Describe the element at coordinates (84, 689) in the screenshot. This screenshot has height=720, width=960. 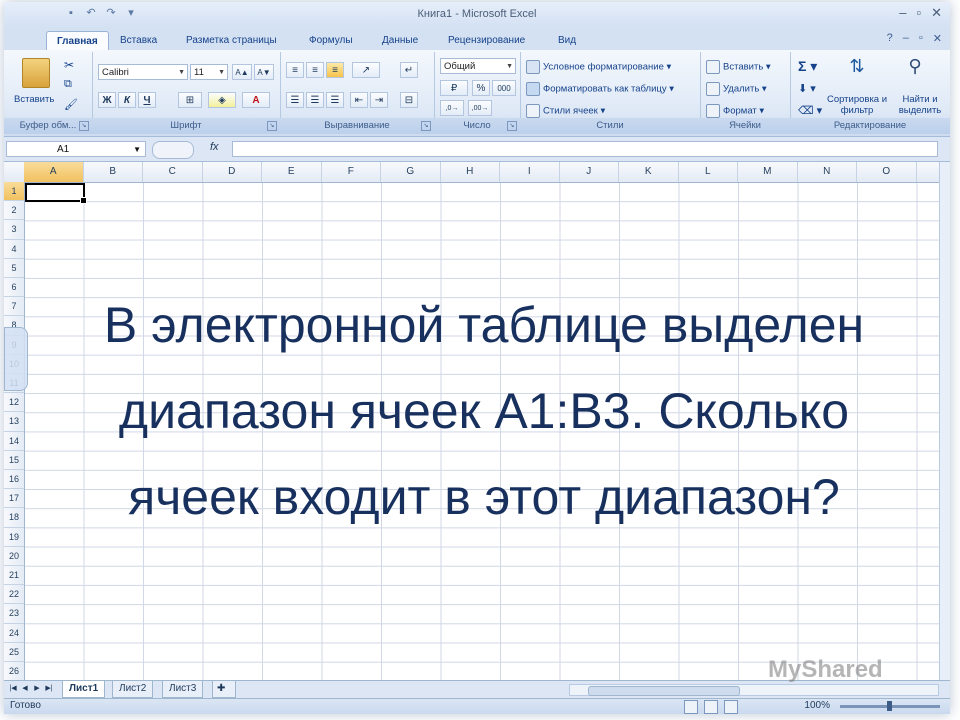
I see `sheet-tab-1: Лист1` at that location.